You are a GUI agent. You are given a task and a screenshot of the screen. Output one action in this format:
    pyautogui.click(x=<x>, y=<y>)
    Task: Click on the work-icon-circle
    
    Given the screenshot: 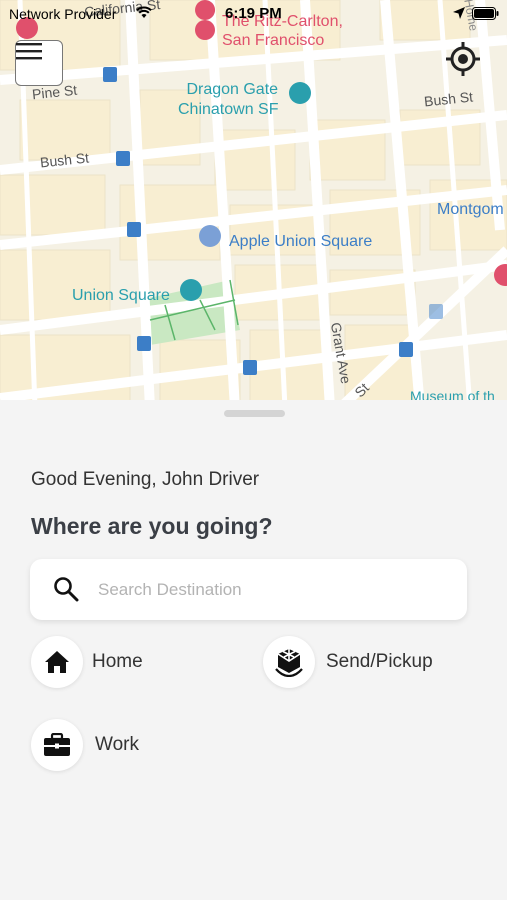 What is the action you would take?
    pyautogui.click(x=57, y=745)
    